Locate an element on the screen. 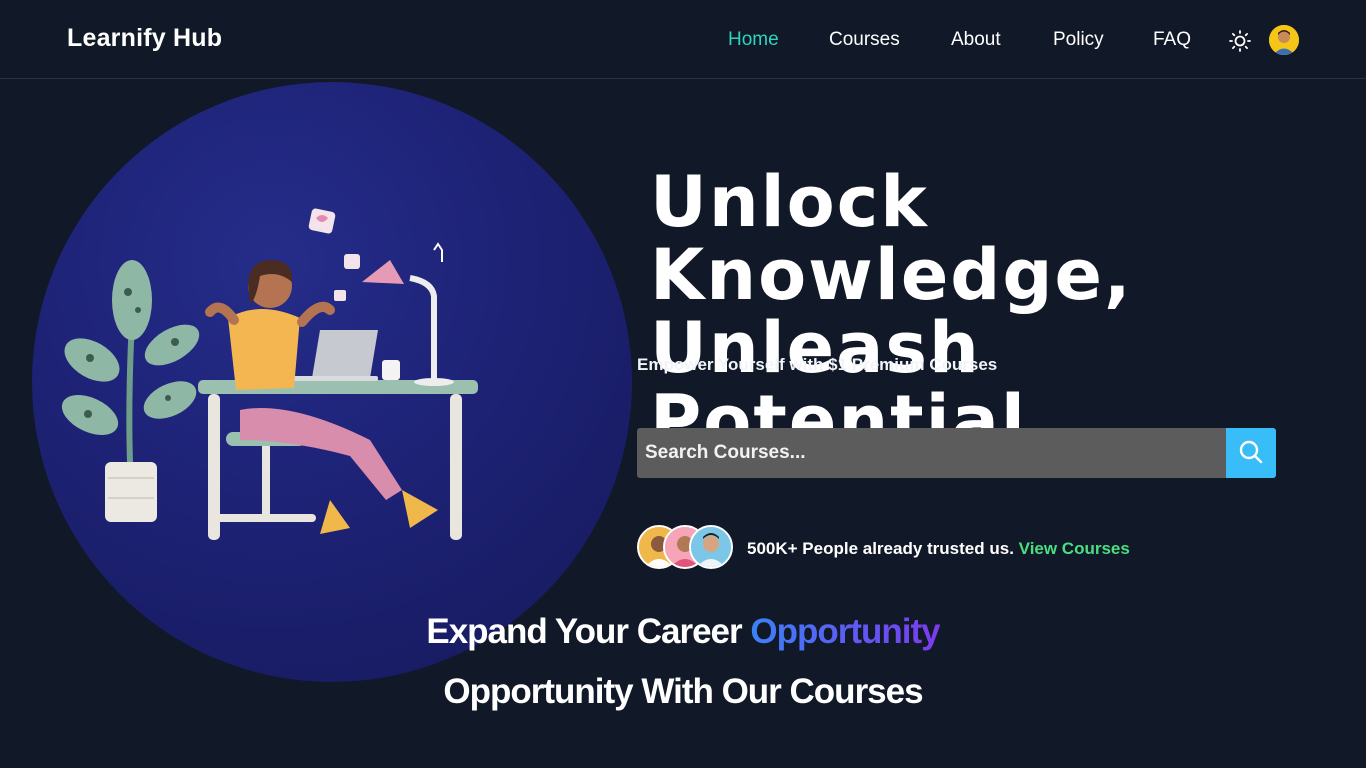  sun-icon is located at coordinates (1240, 41).